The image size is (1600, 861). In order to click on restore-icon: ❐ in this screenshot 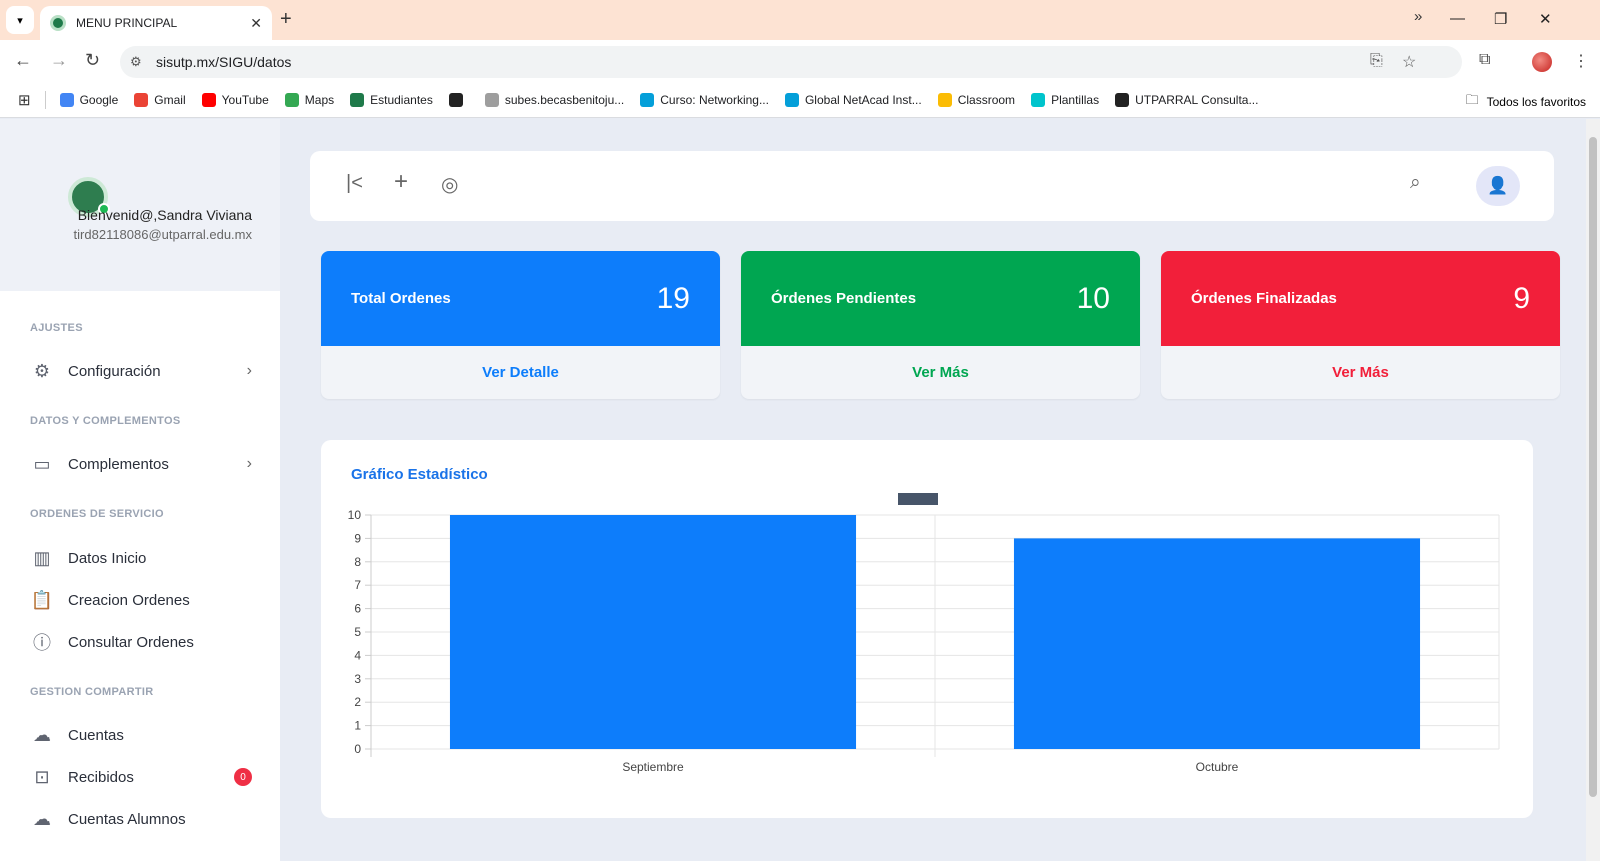, I will do `click(1500, 19)`.